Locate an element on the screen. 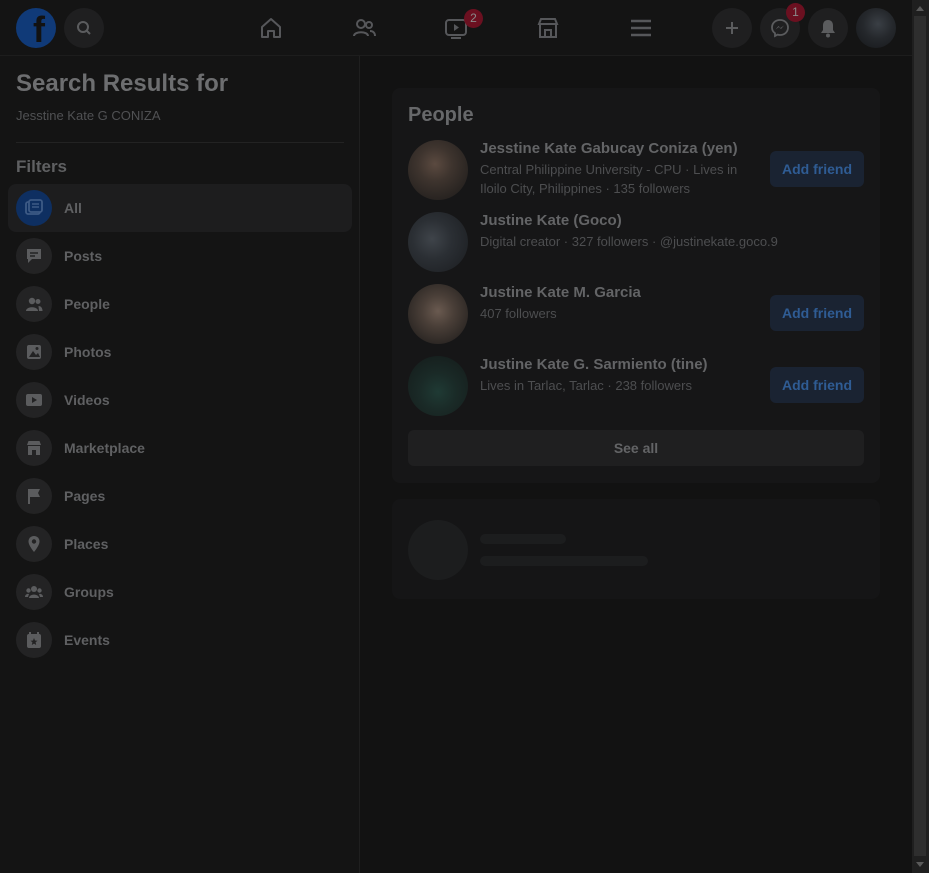  filter-videos: Videos is located at coordinates (180, 400).